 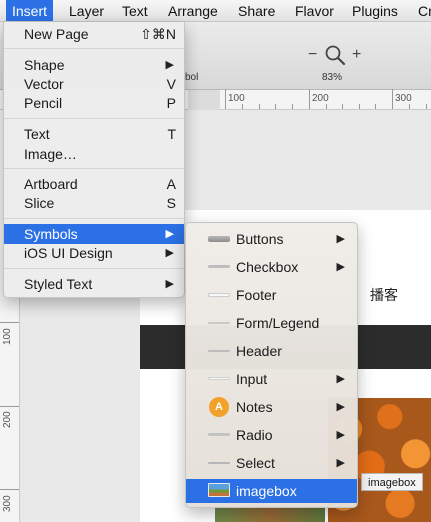 What do you see at coordinates (271, 267) in the screenshot?
I see `symbol-item-checkbox: Checkbox ▶` at bounding box center [271, 267].